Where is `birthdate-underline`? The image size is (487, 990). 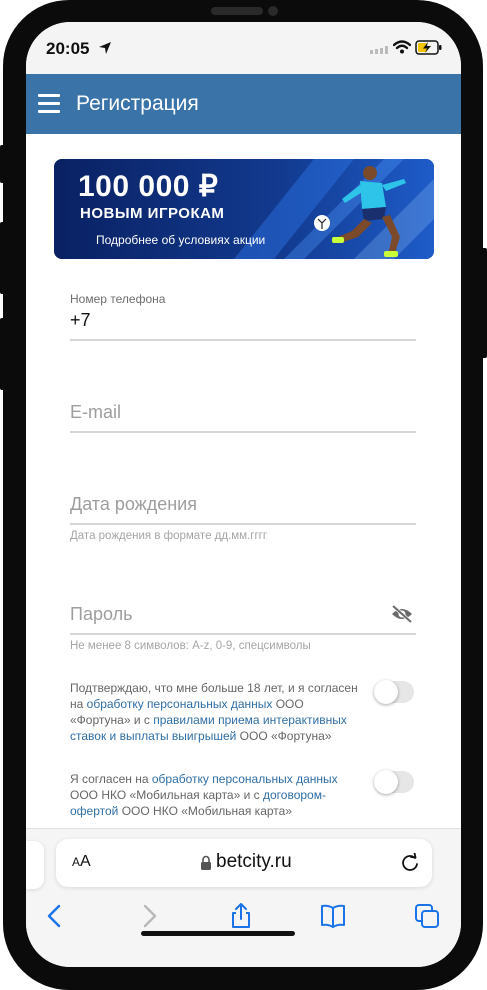 birthdate-underline is located at coordinates (243, 524).